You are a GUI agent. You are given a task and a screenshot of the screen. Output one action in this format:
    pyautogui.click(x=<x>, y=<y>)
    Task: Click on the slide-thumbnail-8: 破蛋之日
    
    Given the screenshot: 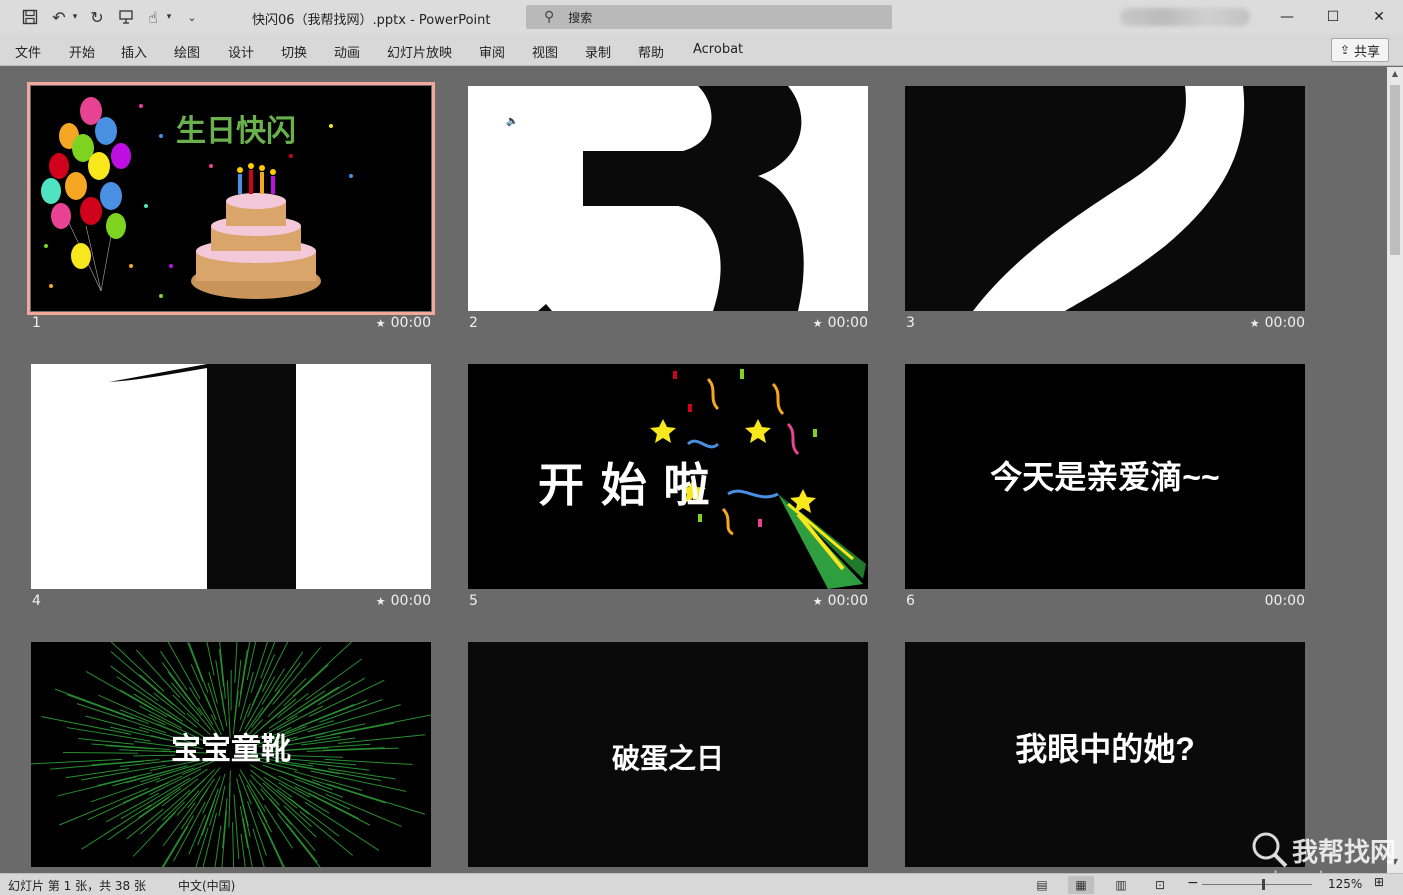 What is the action you would take?
    pyautogui.click(x=668, y=754)
    